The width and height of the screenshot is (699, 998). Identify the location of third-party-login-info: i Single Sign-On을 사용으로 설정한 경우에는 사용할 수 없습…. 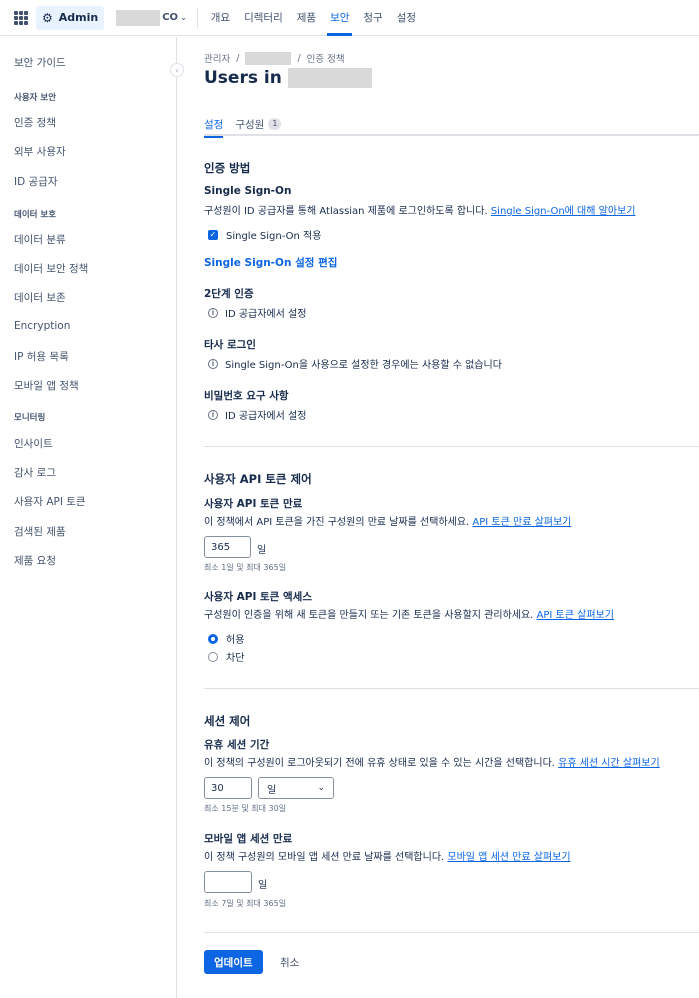
(355, 363).